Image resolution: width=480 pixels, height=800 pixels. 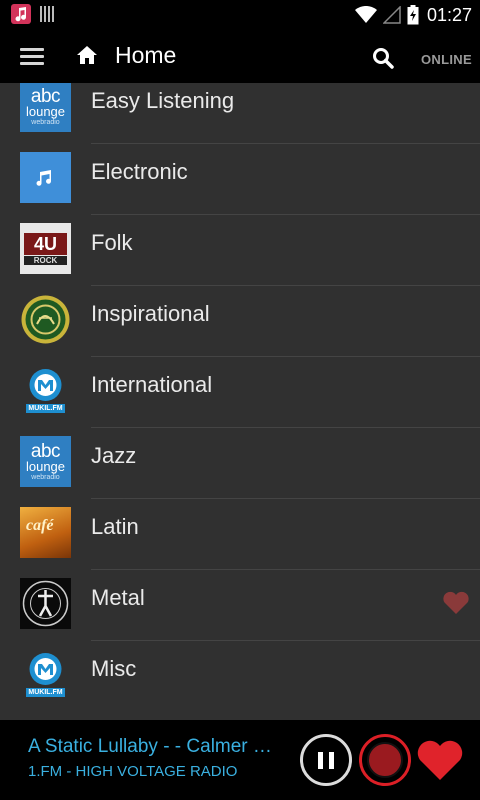 I want to click on search-icon, so click(x=383, y=58).